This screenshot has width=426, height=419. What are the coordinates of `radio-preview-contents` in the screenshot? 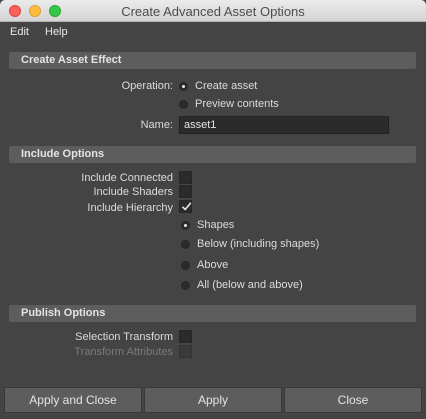 It's located at (183, 104).